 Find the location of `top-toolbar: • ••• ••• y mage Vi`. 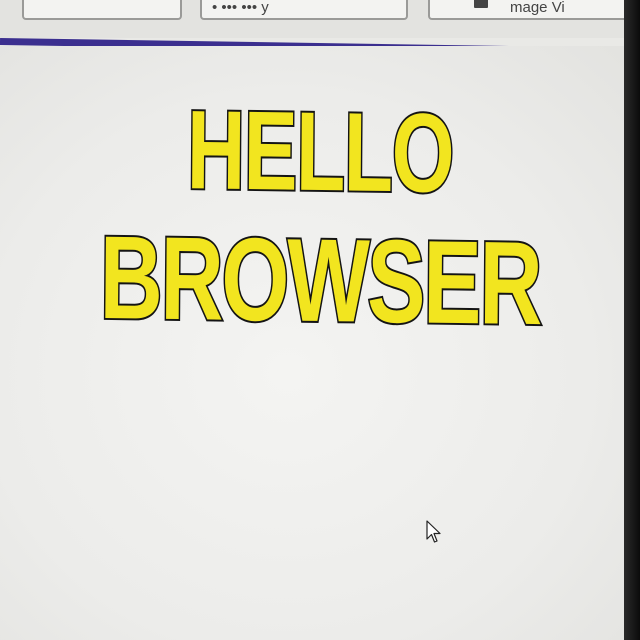

top-toolbar: • ••• ••• y mage Vi is located at coordinates (320, 19).